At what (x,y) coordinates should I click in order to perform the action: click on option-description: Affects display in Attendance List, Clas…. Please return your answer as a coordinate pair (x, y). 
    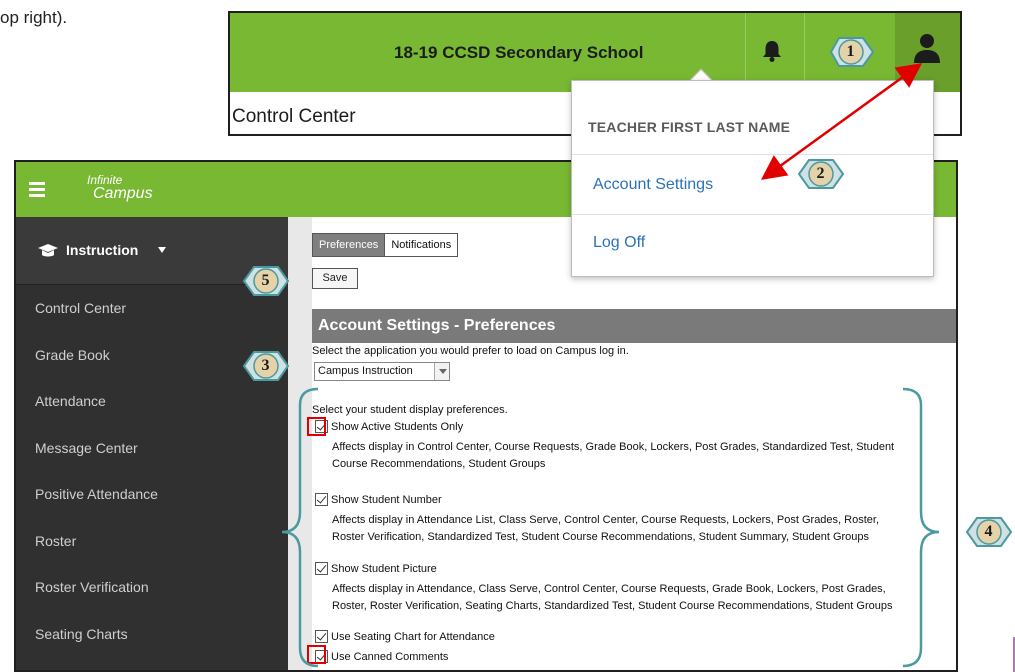
    Looking at the image, I should click on (606, 528).